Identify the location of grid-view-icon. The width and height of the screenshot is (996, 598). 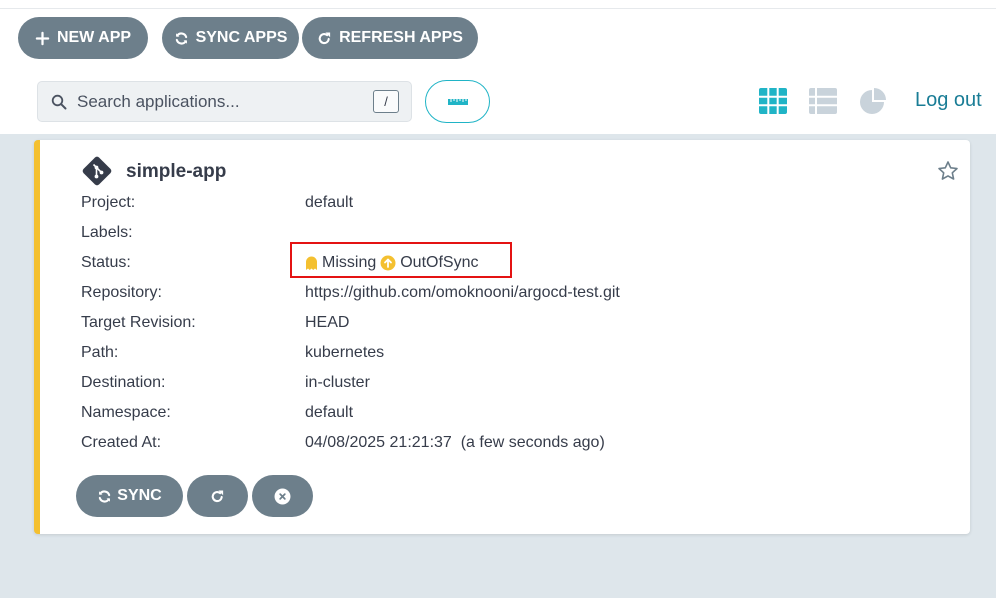
(773, 101).